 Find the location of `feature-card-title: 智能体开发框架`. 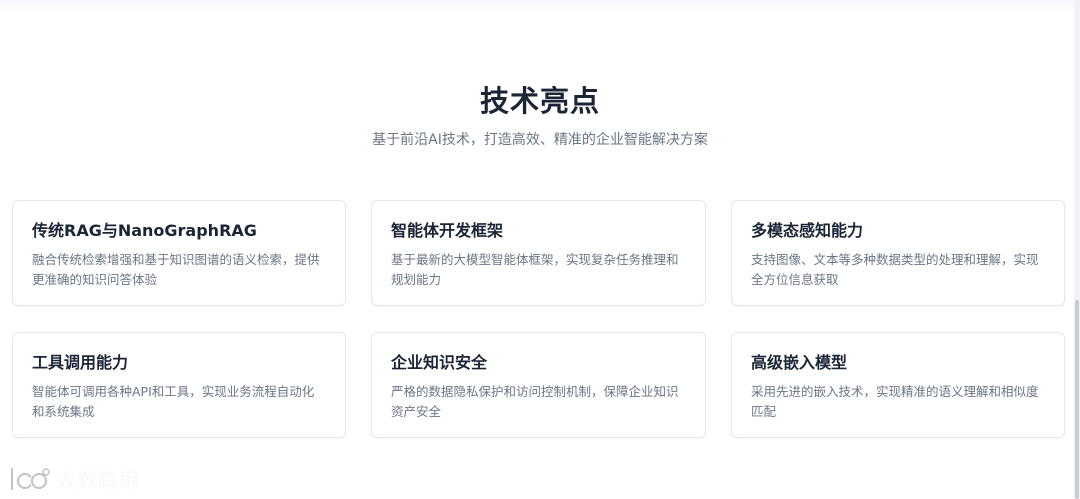

feature-card-title: 智能体开发框架 is located at coordinates (447, 230).